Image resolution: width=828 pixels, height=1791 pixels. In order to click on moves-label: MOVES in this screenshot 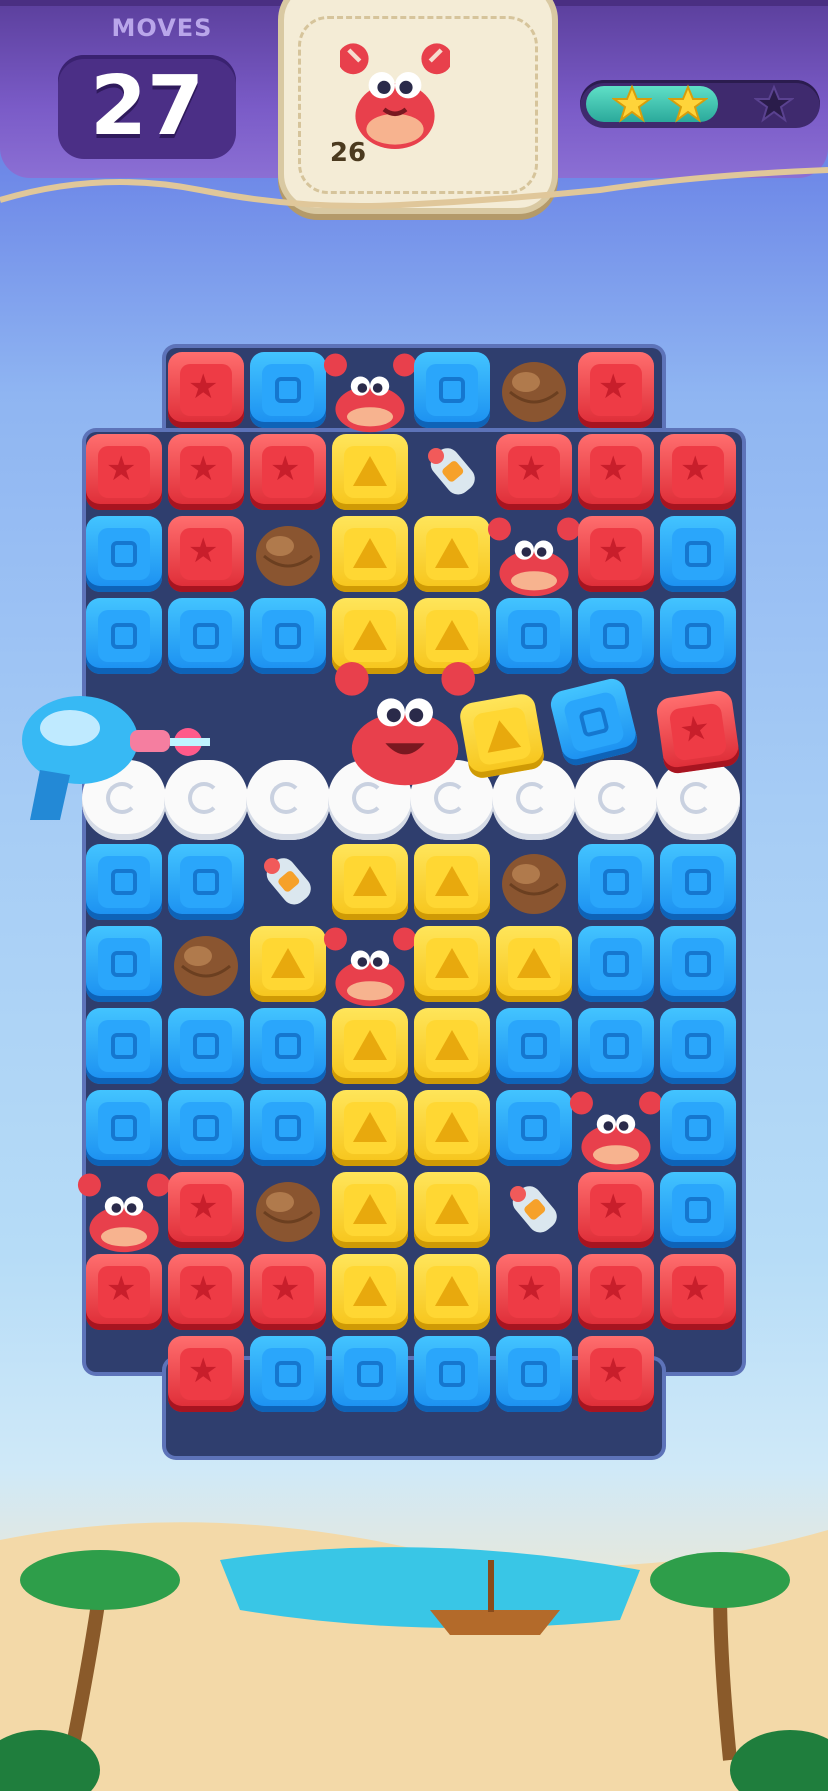, I will do `click(162, 28)`.